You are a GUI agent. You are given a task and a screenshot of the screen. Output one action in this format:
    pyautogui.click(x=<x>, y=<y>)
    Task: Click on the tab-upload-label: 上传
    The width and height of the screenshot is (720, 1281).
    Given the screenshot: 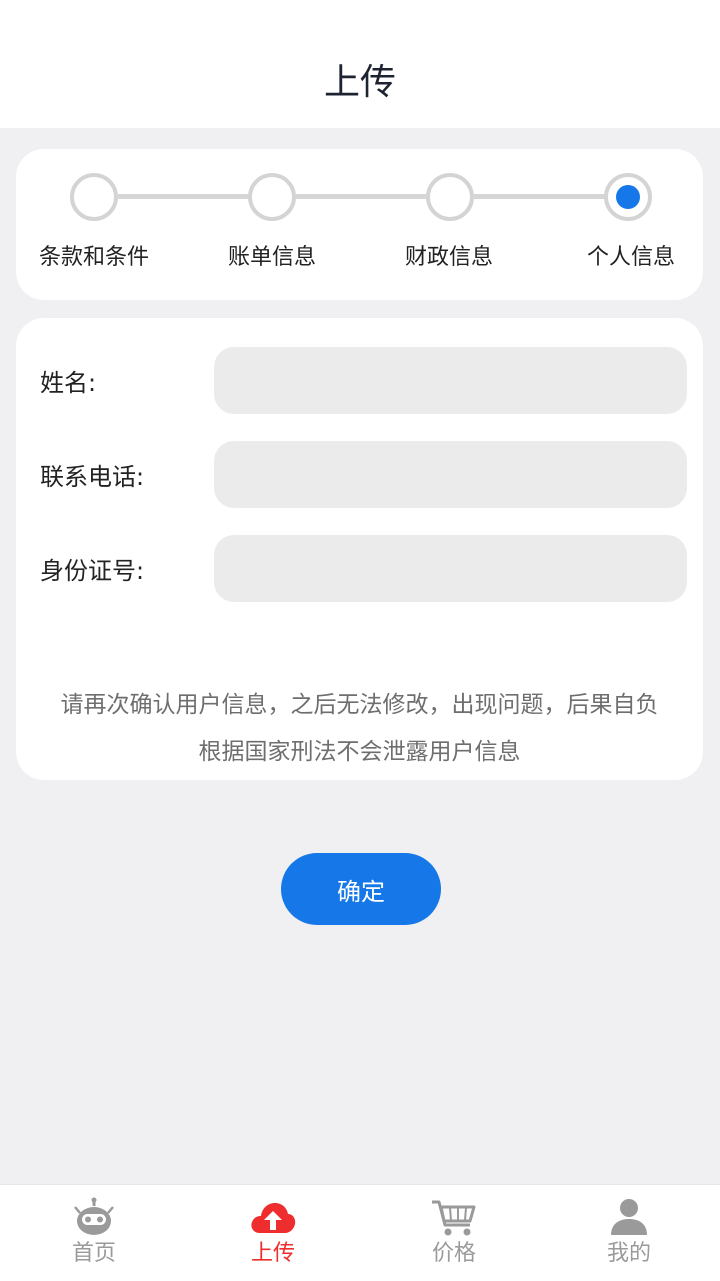 What is the action you would take?
    pyautogui.click(x=272, y=1253)
    